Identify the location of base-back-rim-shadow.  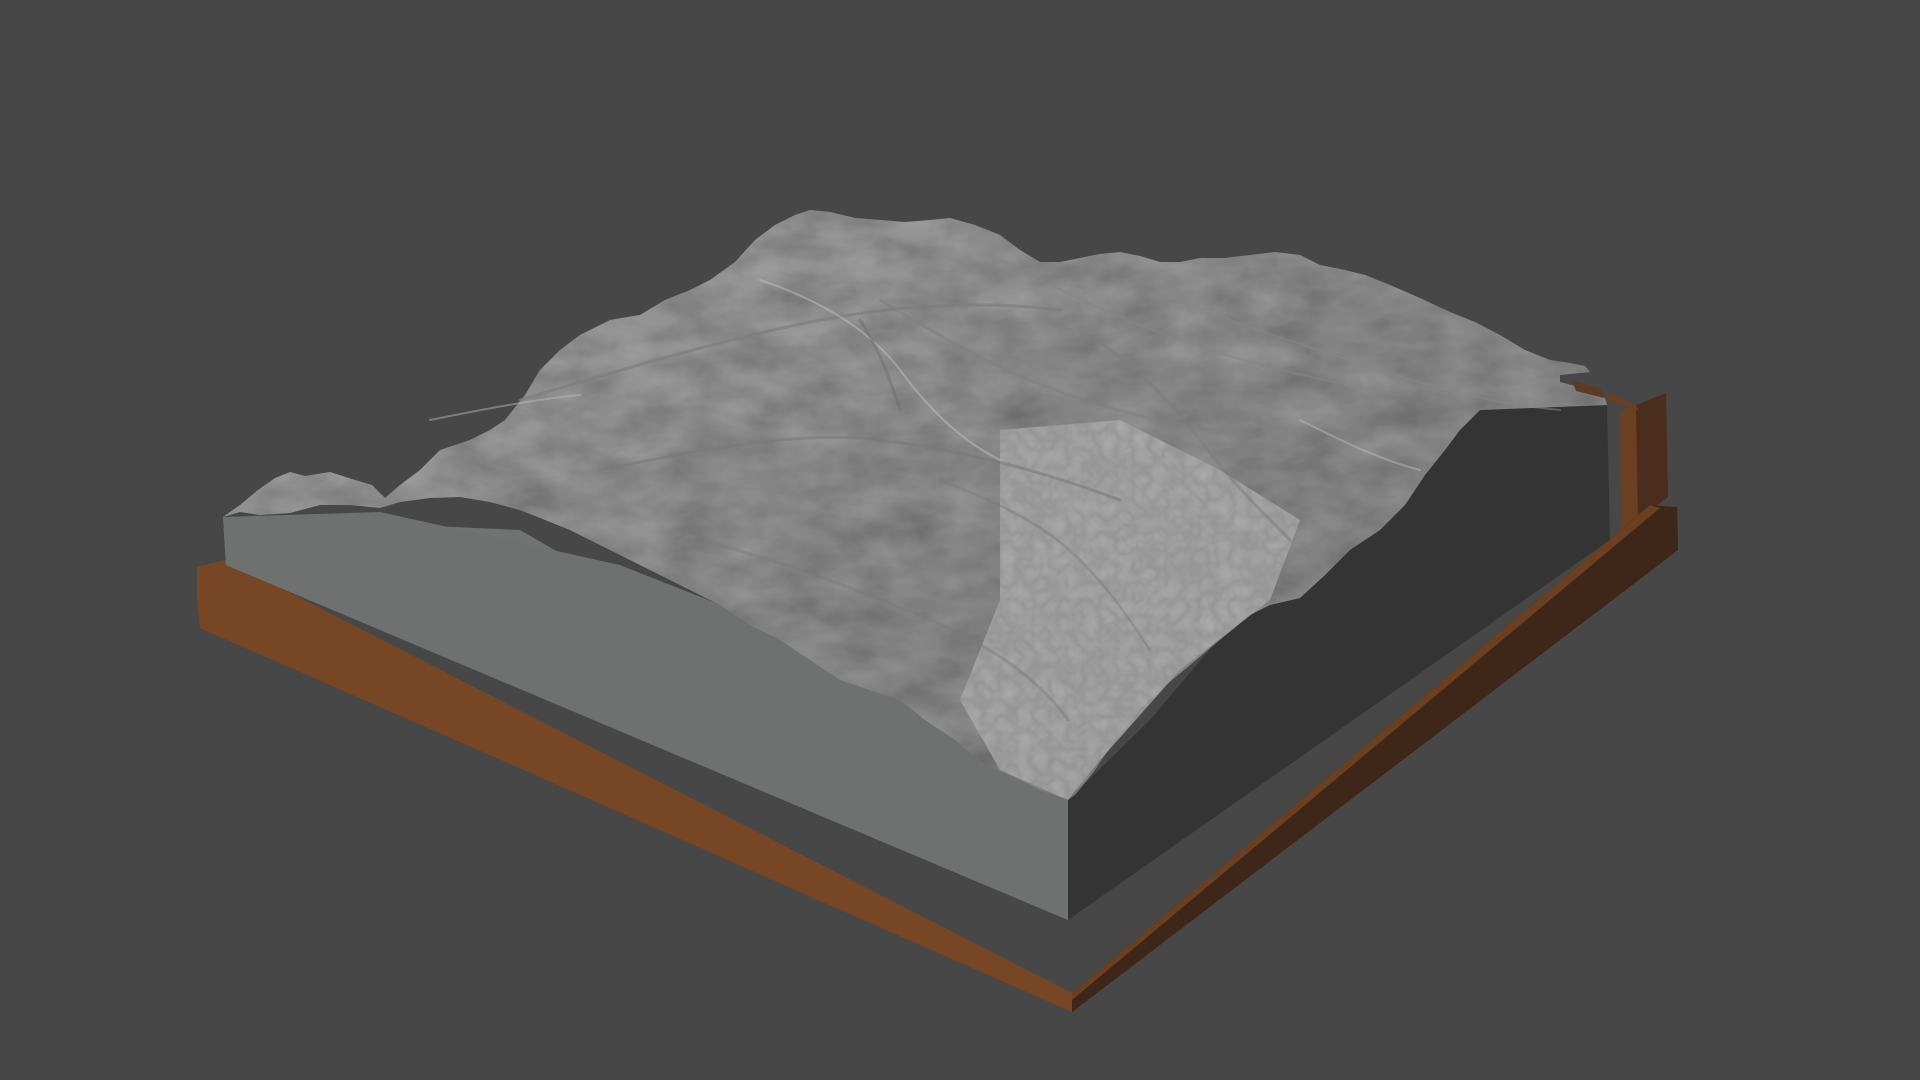
(1652, 456).